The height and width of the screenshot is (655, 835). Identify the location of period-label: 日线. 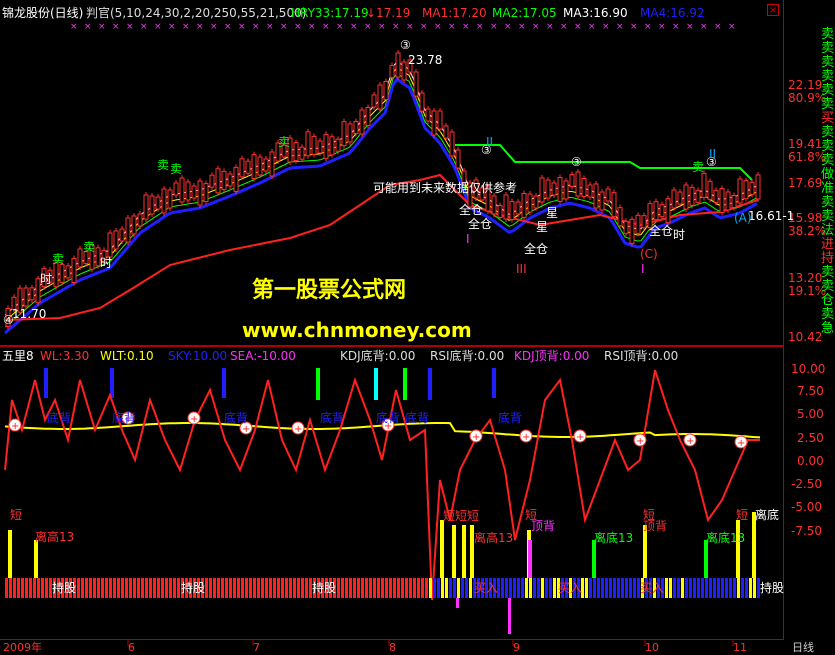
(803, 648).